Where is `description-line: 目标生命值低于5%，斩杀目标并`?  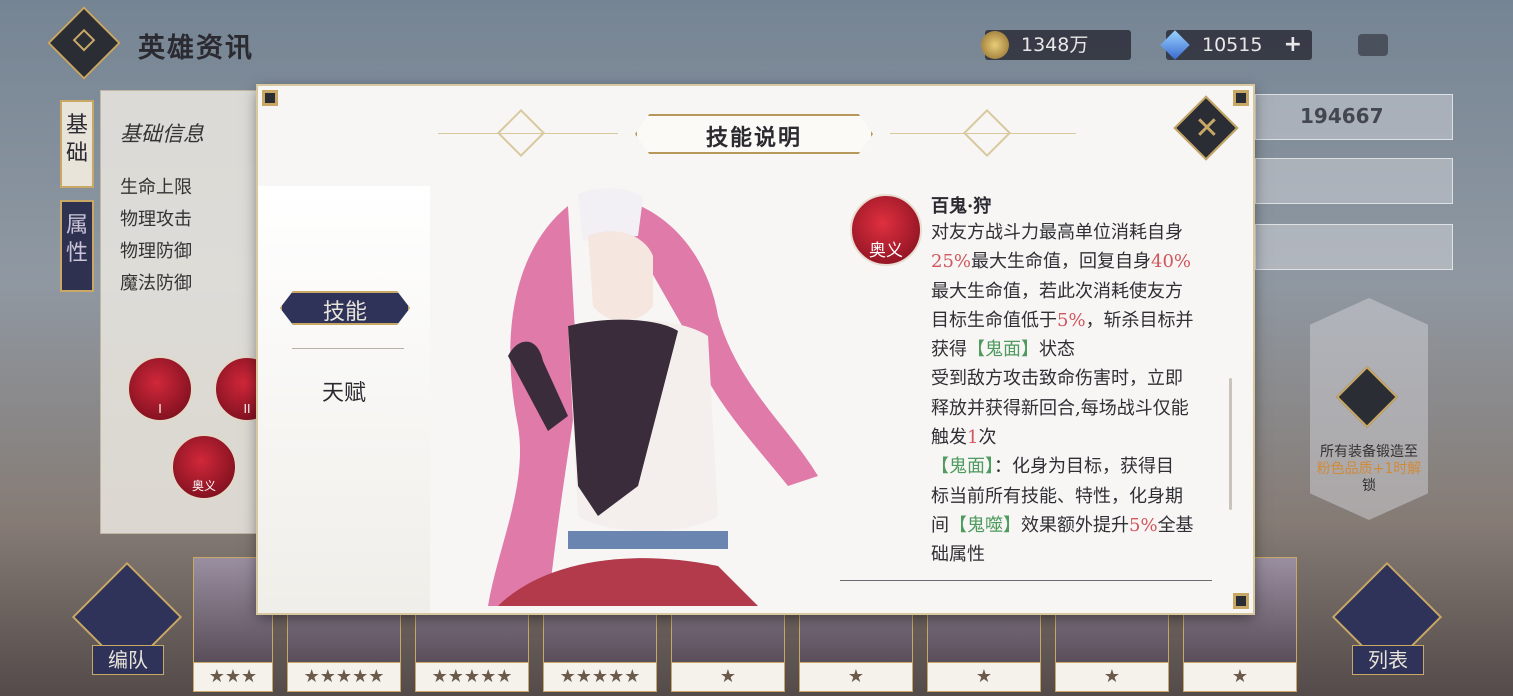 description-line: 目标生命值低于5%，斩杀目标并 is located at coordinates (1066, 320).